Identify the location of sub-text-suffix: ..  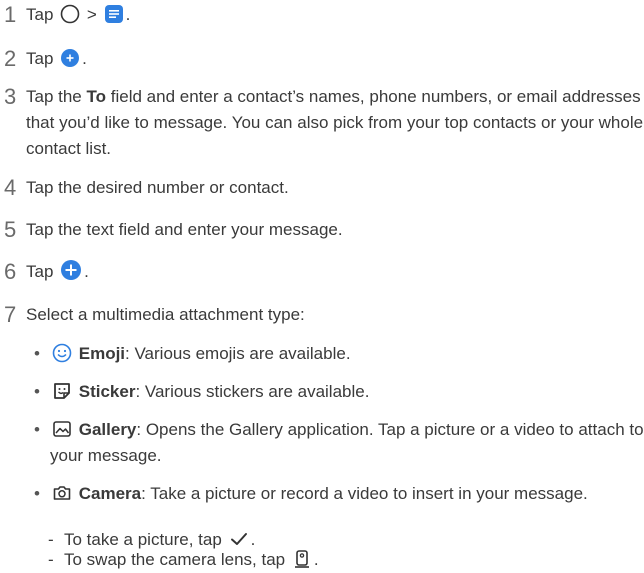
(316, 559).